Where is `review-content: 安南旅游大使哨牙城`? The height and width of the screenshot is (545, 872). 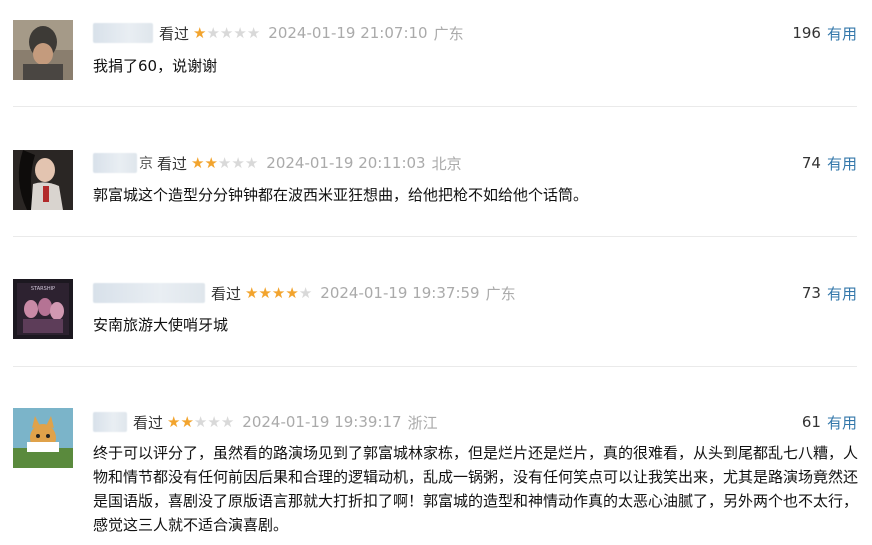
review-content: 安南旅游大使哨牙城 is located at coordinates (161, 325).